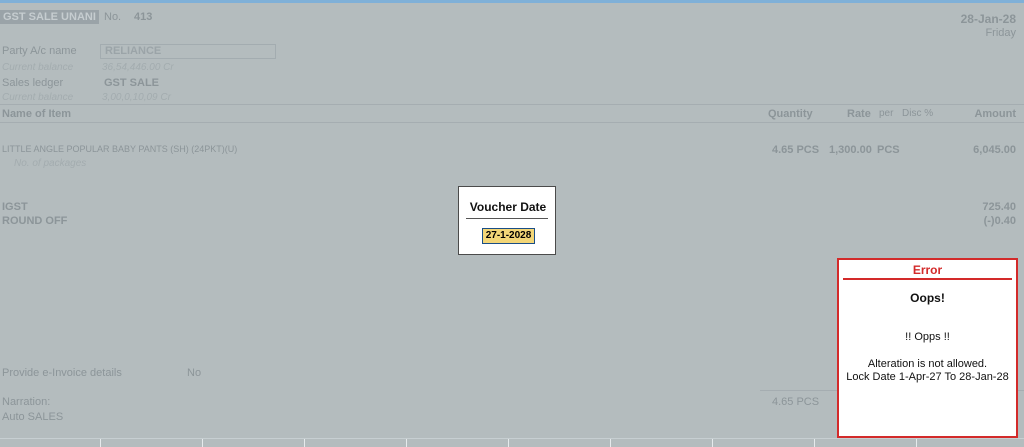 The width and height of the screenshot is (1024, 447). Describe the element at coordinates (15, 207) in the screenshot. I see `tax-igst-label: IGST` at that location.